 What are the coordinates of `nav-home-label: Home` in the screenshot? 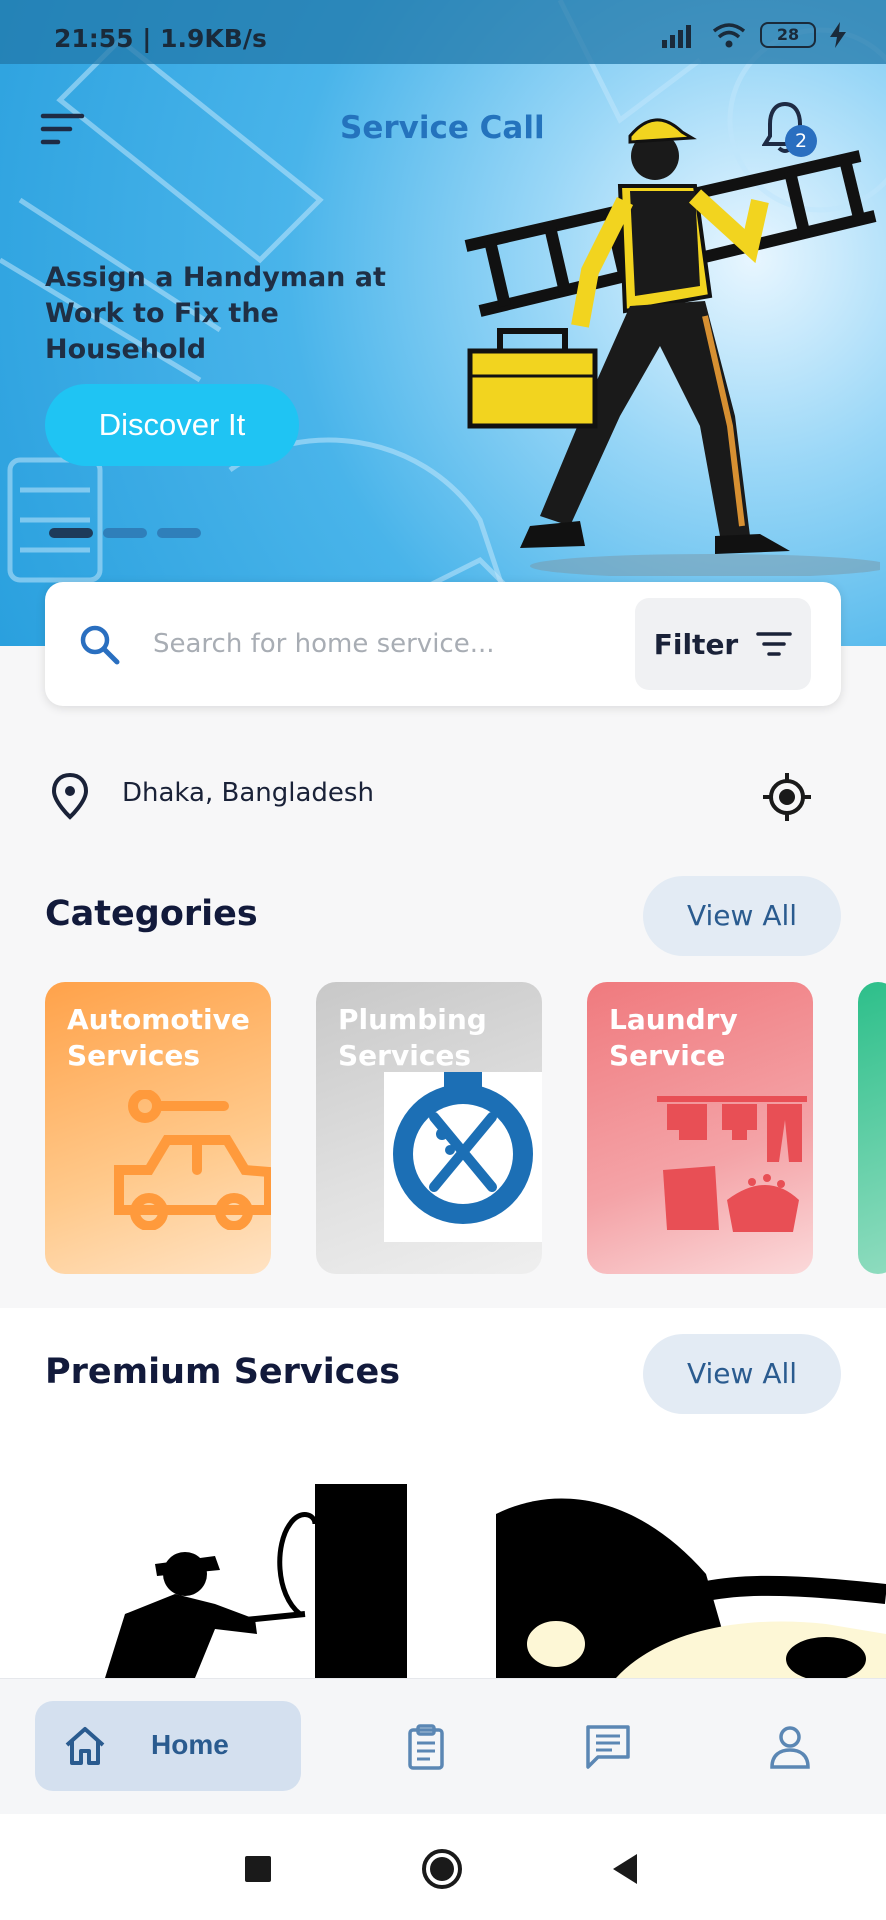 It's located at (190, 1744).